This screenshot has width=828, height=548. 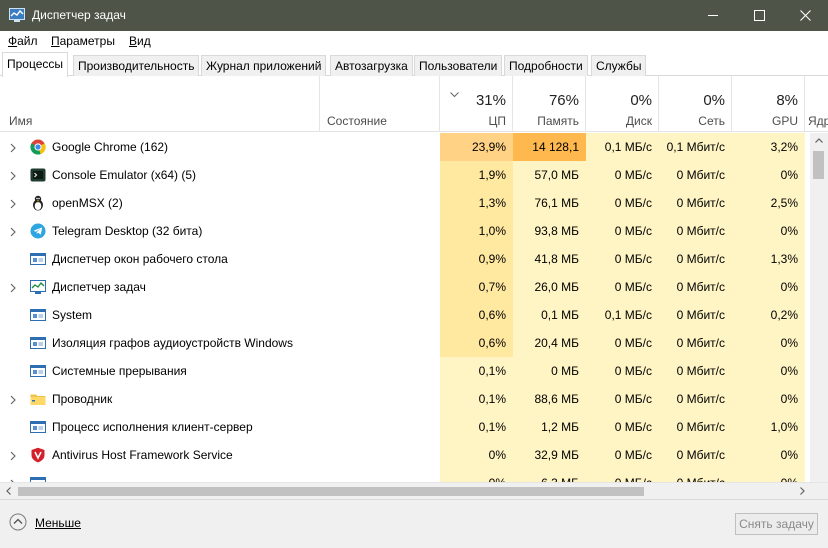 I want to click on tab-processes: Процессы, so click(x=35, y=64).